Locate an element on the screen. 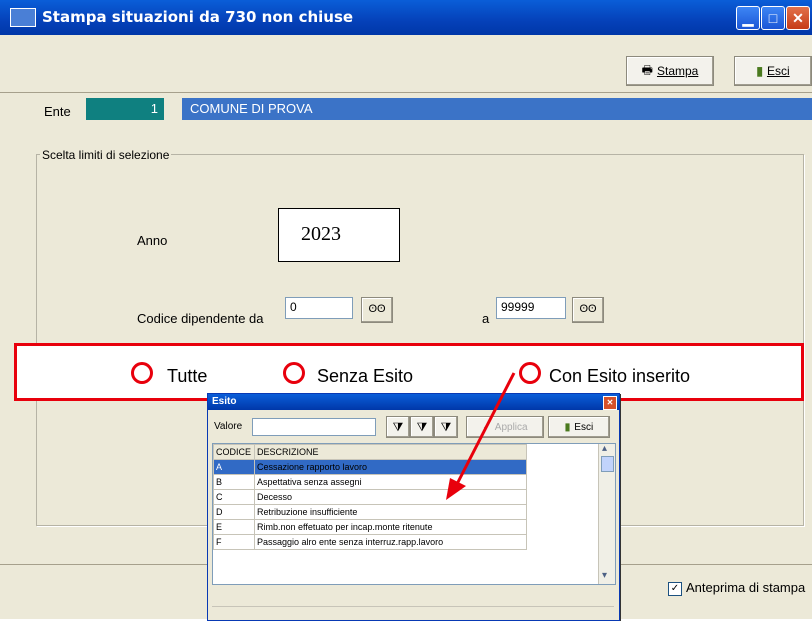 This screenshot has height=621, width=812. esito-dialog-titlebar: Esito ✕ is located at coordinates (413, 402).